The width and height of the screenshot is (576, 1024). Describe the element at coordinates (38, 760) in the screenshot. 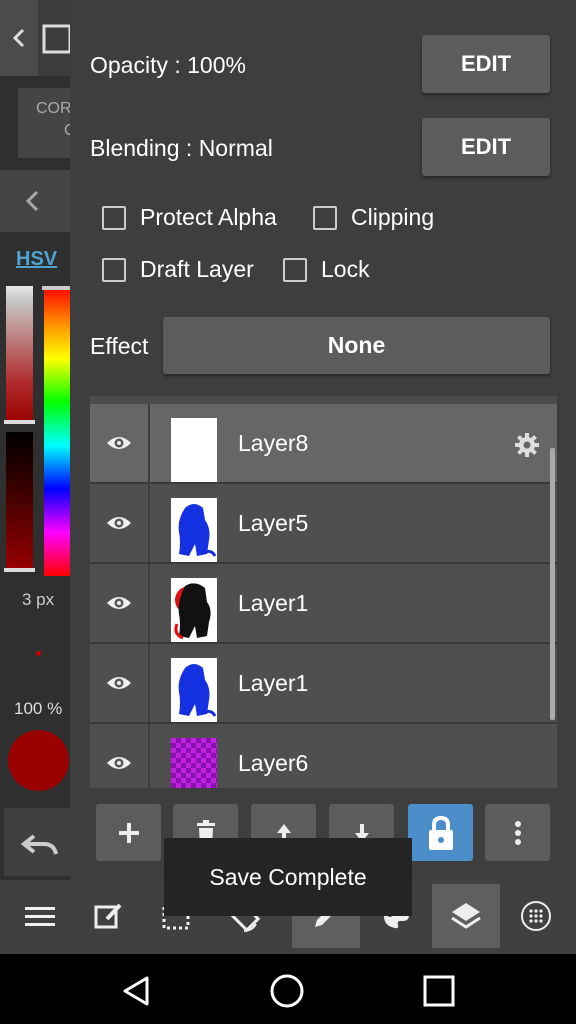

I see `current-color` at that location.